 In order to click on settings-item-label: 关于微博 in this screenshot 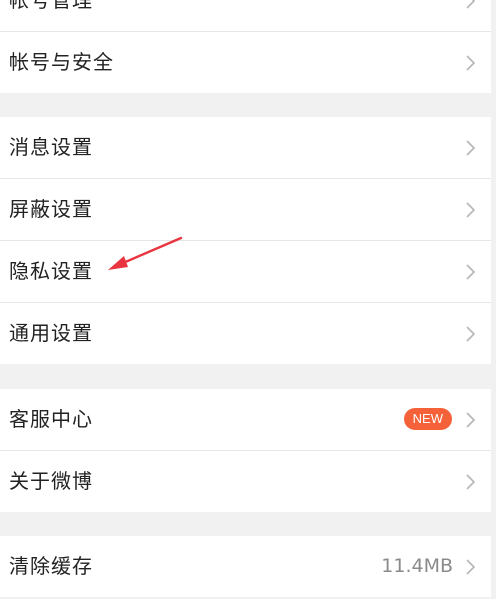, I will do `click(51, 481)`.